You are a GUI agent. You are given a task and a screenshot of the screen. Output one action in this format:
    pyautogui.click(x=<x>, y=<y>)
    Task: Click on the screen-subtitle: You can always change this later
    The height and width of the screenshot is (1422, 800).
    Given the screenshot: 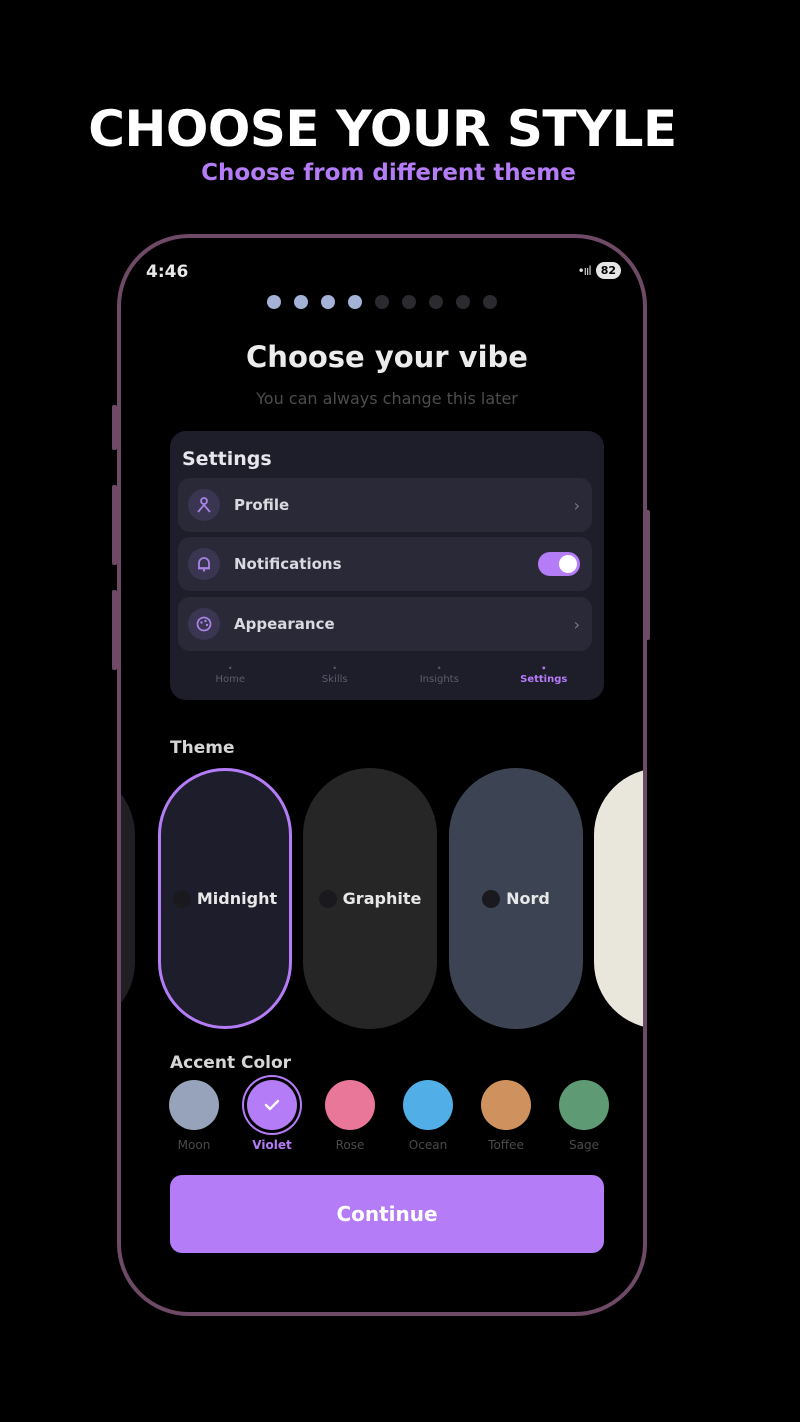 What is the action you would take?
    pyautogui.click(x=387, y=398)
    